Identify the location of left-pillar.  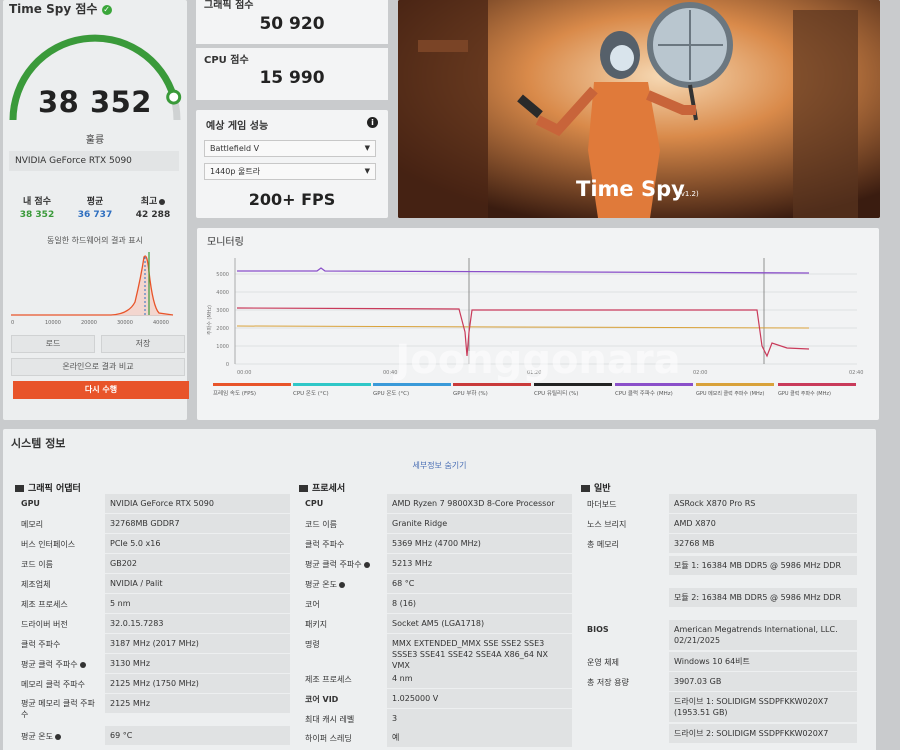
(443, 109).